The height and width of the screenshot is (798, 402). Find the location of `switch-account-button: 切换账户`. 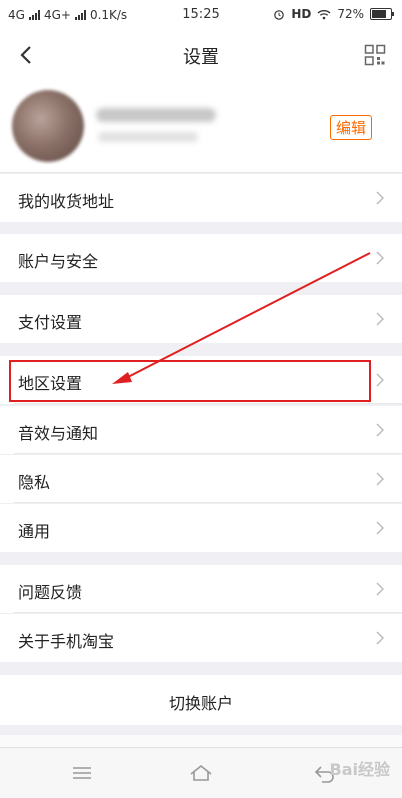

switch-account-button: 切换账户 is located at coordinates (201, 700).